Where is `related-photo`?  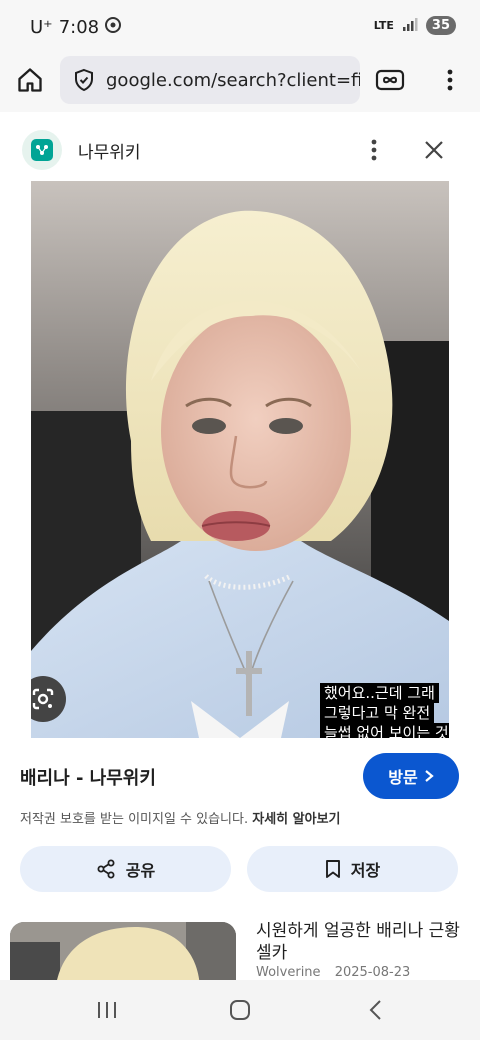
related-photo is located at coordinates (123, 951).